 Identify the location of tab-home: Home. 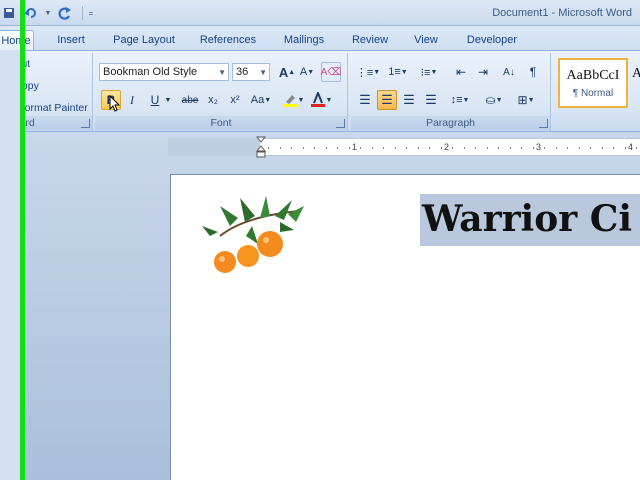
(17, 40).